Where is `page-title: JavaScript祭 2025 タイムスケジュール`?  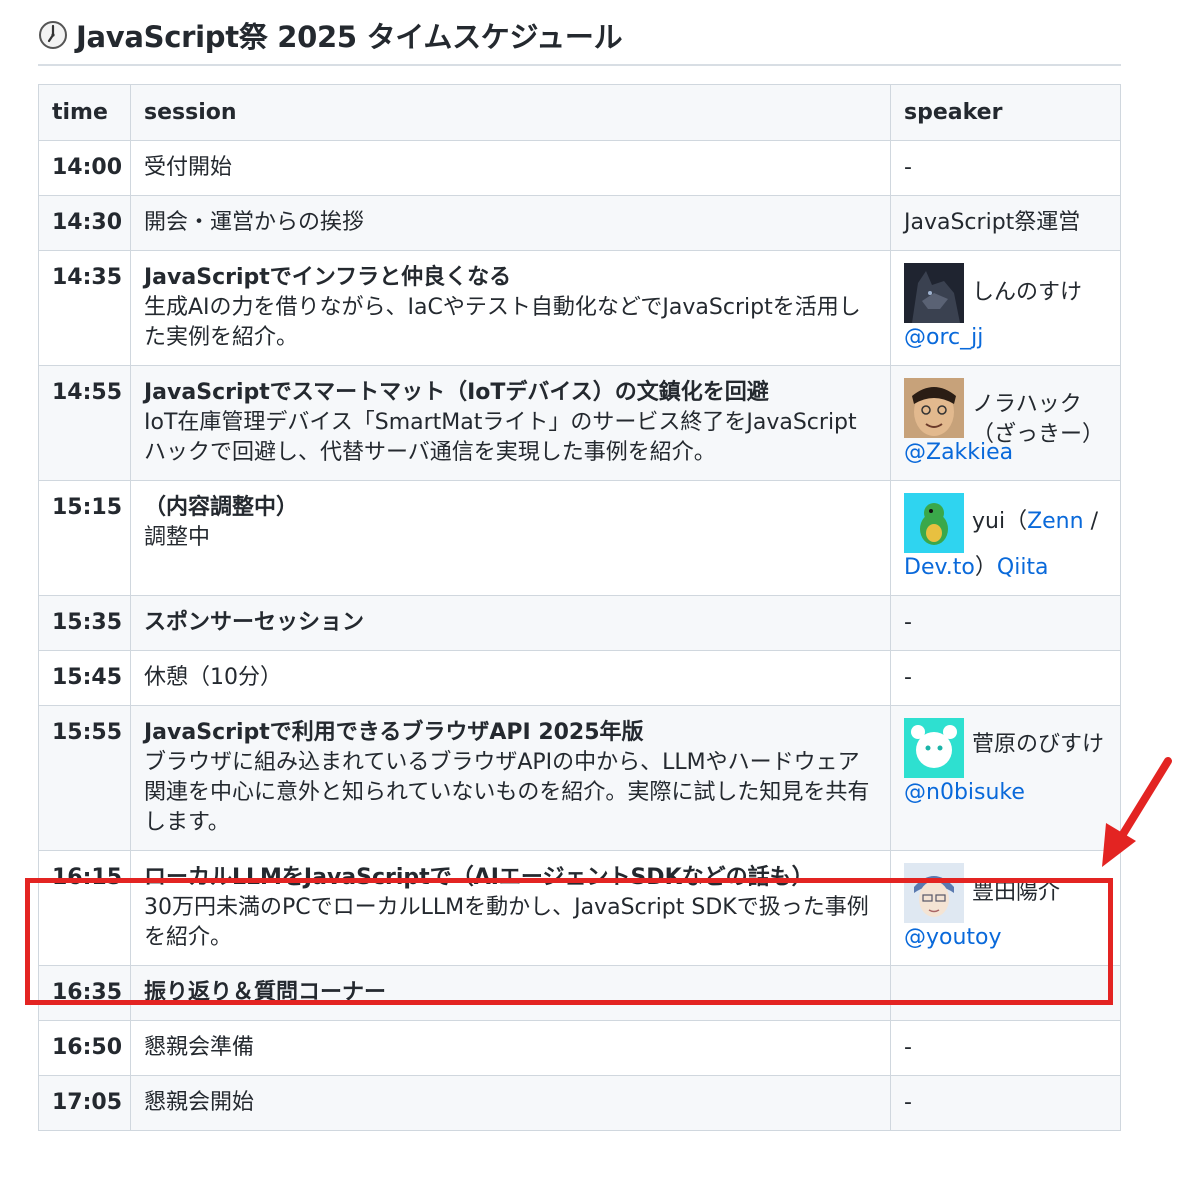
page-title: JavaScript祭 2025 タイムスケジュール is located at coordinates (349, 37).